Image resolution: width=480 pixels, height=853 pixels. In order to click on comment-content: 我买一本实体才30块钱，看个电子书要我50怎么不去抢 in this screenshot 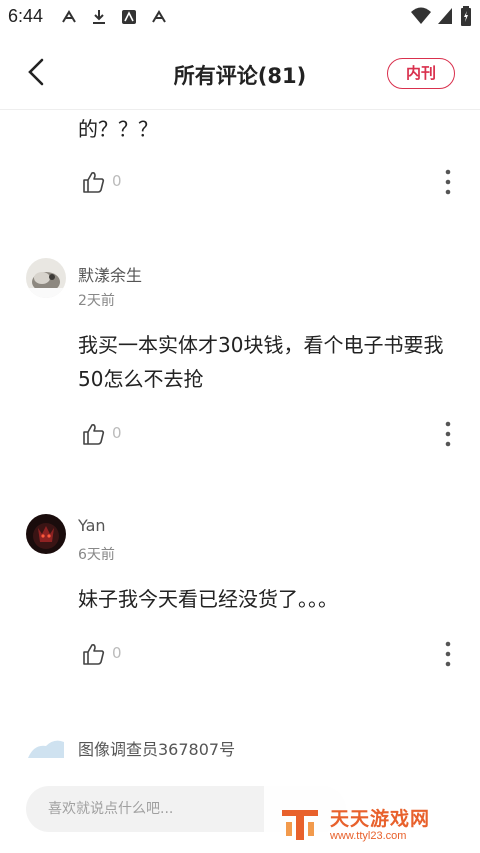, I will do `click(261, 362)`.